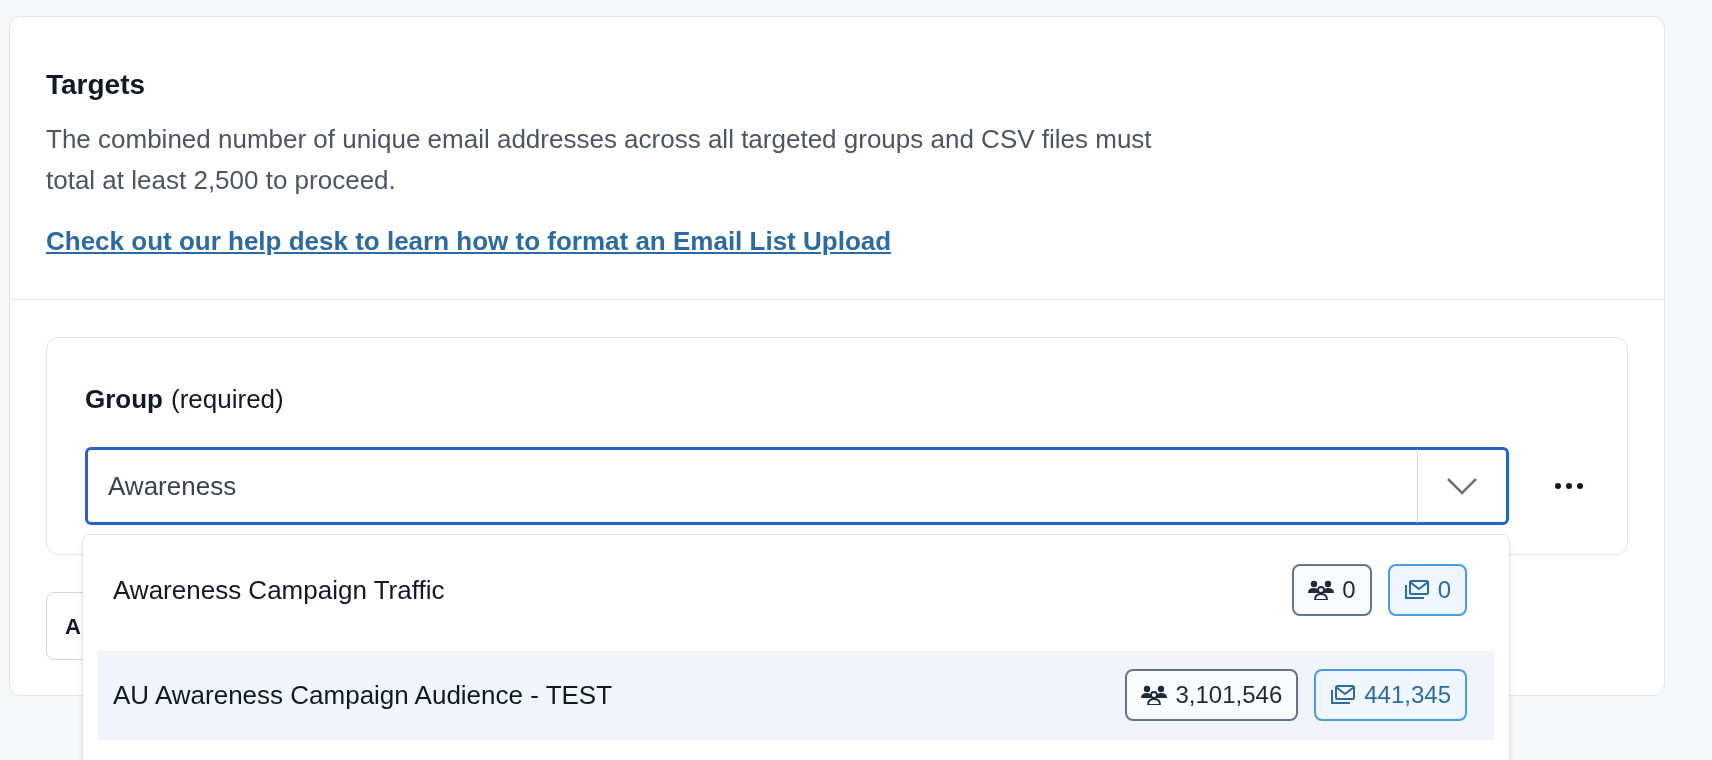 The image size is (1712, 760). I want to click on section-description: The combined number of unique email addresses across all targeted groups and CSV files must total at least 2,500 to proceed., so click(599, 160).